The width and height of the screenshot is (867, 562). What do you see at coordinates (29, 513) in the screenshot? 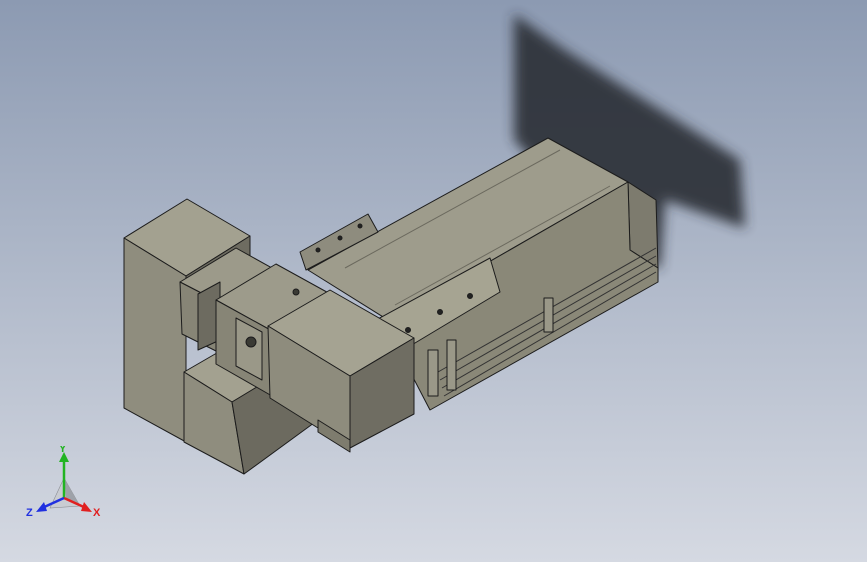
I see `z-axis-label: Z` at bounding box center [29, 513].